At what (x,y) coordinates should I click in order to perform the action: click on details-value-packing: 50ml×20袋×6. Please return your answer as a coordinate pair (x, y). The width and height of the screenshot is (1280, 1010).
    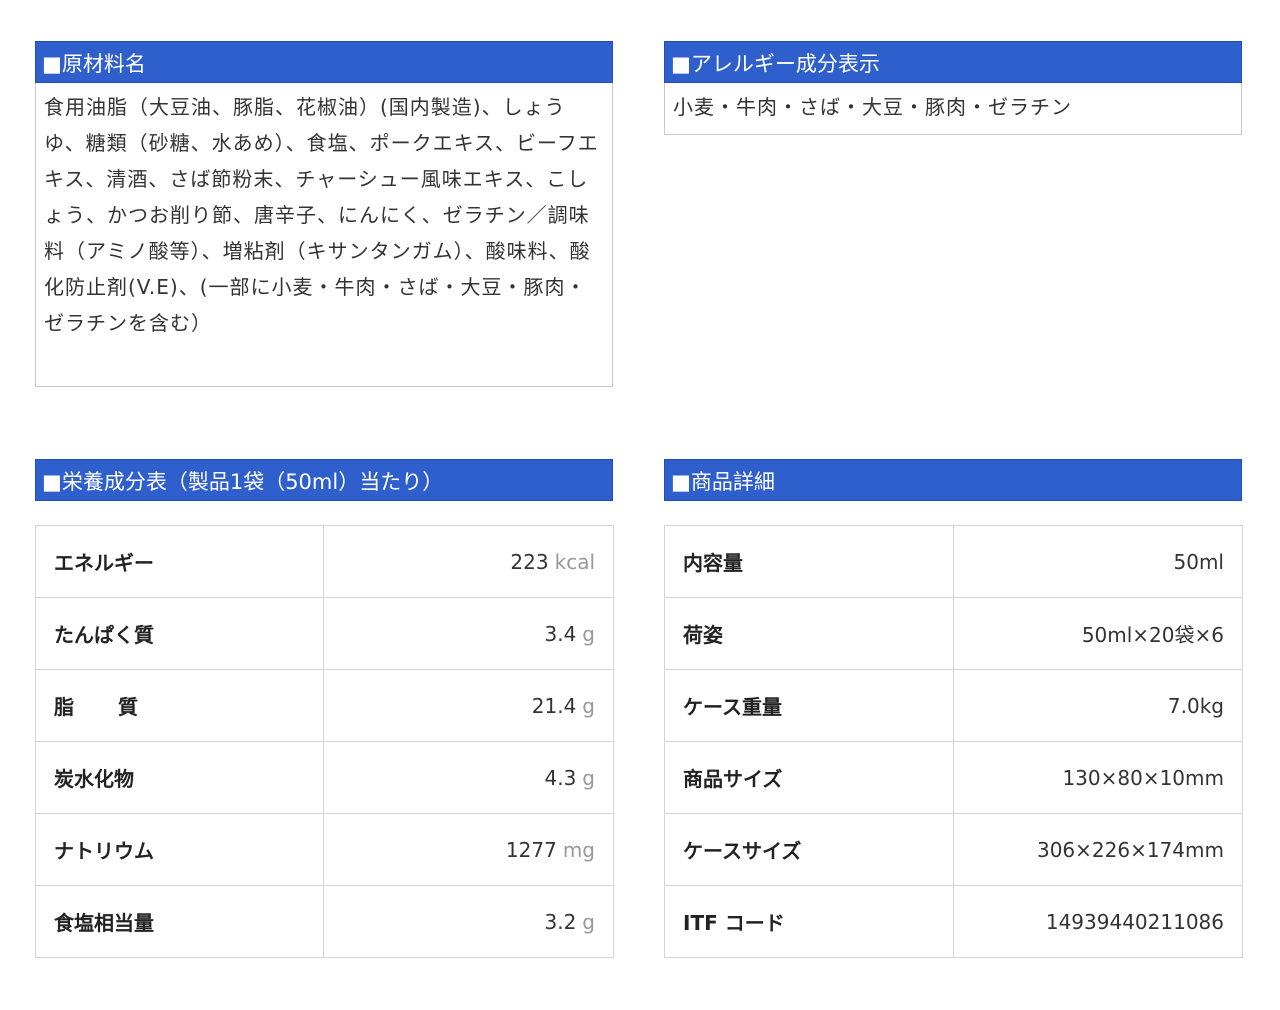
    Looking at the image, I should click on (1098, 633).